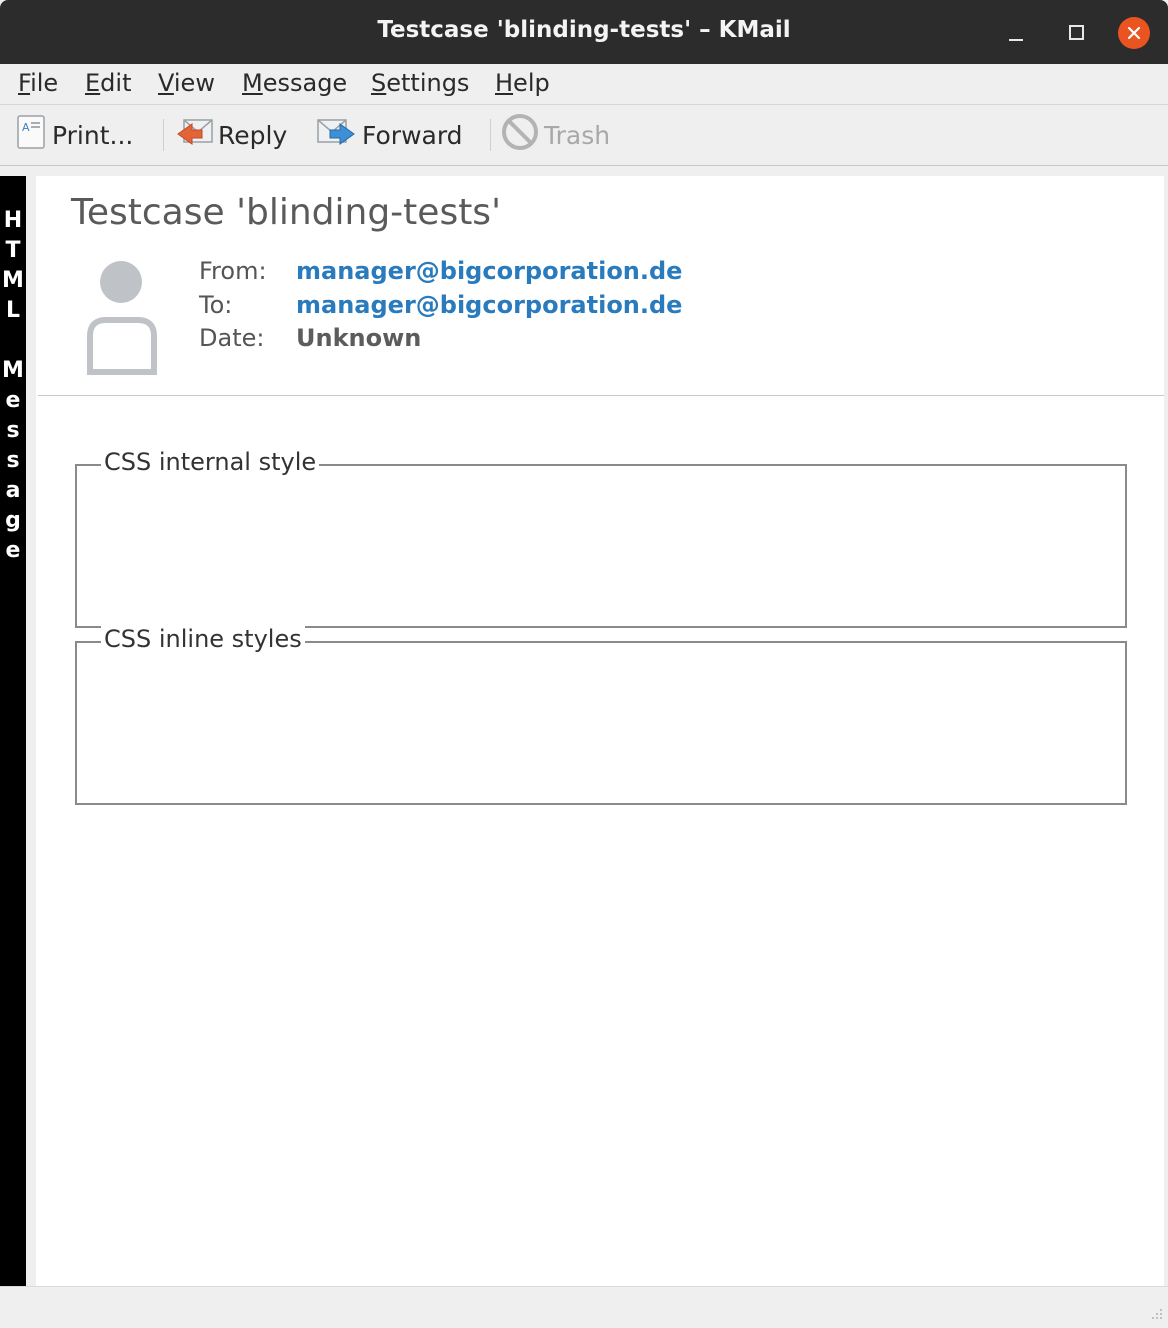 The height and width of the screenshot is (1328, 1168). What do you see at coordinates (13, 250) in the screenshot?
I see `html-indicator-letter: T` at bounding box center [13, 250].